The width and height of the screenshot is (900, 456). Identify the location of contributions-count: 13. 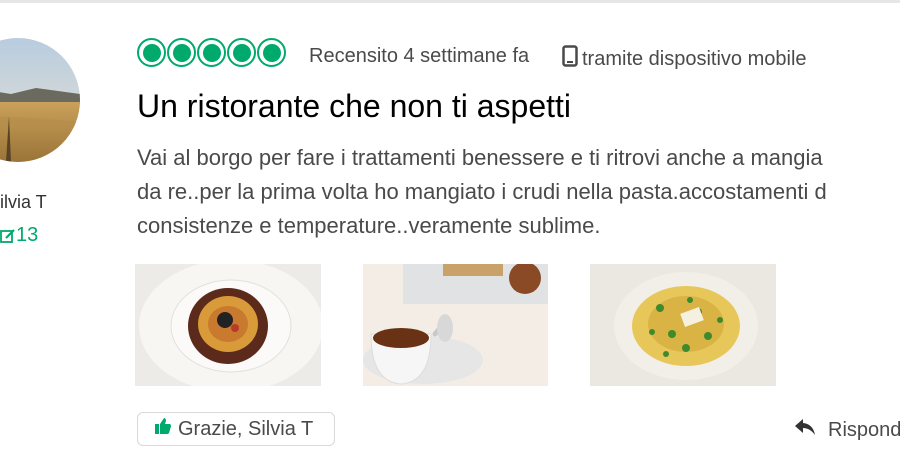
(19, 235).